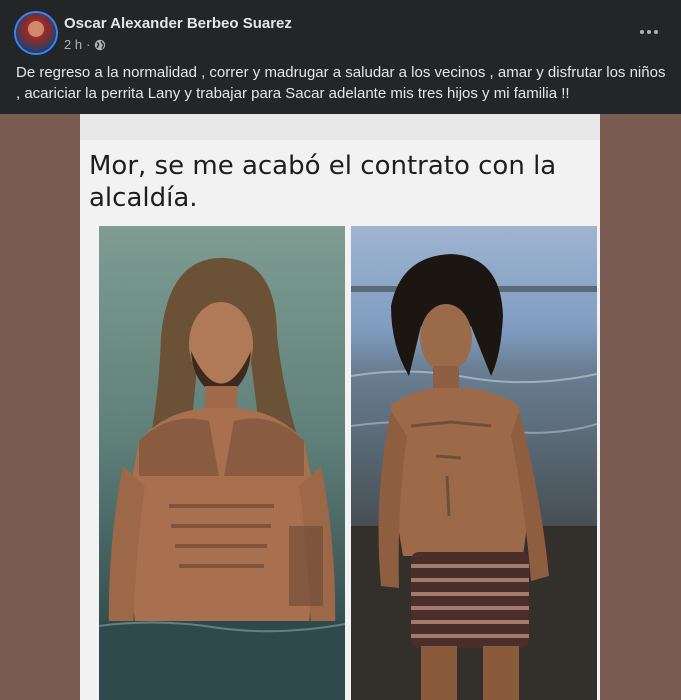 The height and width of the screenshot is (700, 681). Describe the element at coordinates (100, 45) in the screenshot. I see `globe-icon` at that location.